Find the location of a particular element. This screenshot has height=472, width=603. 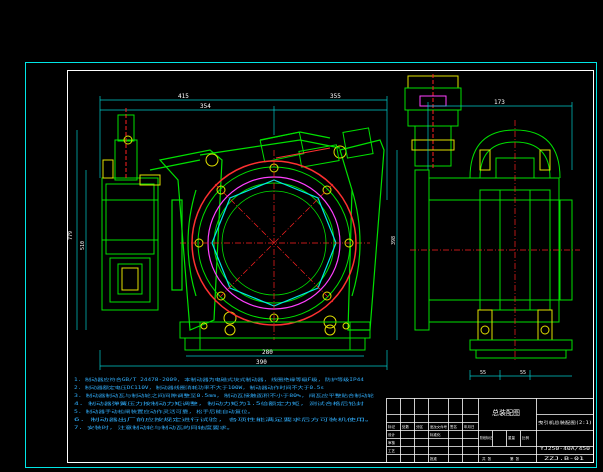

side-motor-body is located at coordinates (493, 250).